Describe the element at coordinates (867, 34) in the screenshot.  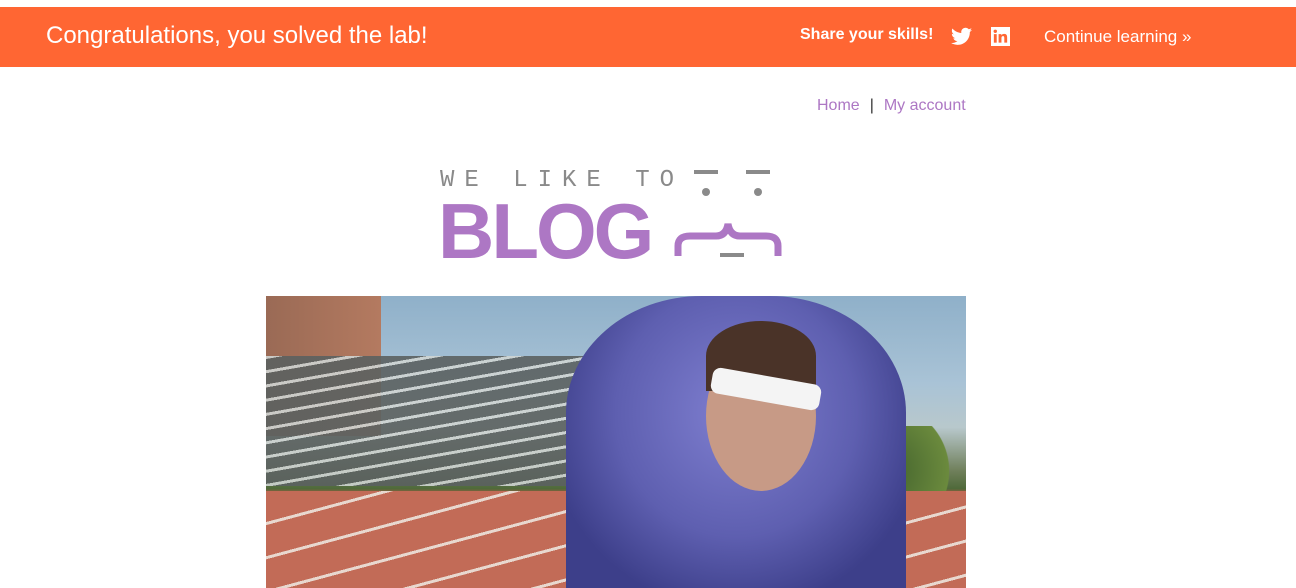
I see `share-label: Share your skills!` at that location.